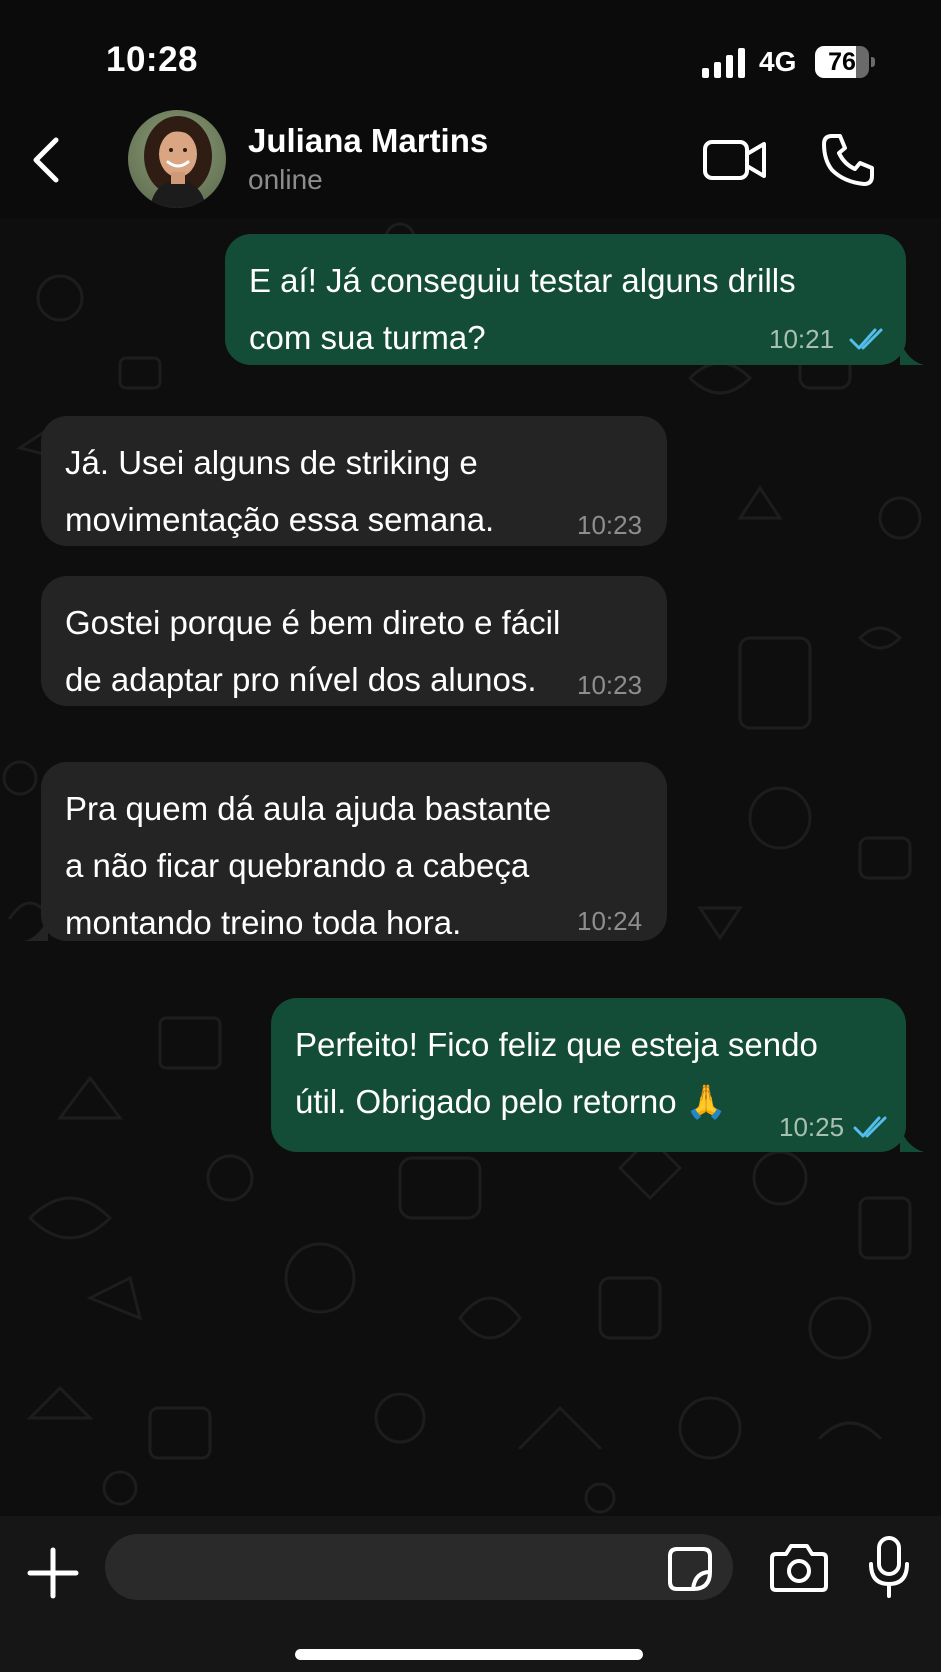 The image size is (941, 1672). What do you see at coordinates (723, 63) in the screenshot?
I see `signal-strength-icon` at bounding box center [723, 63].